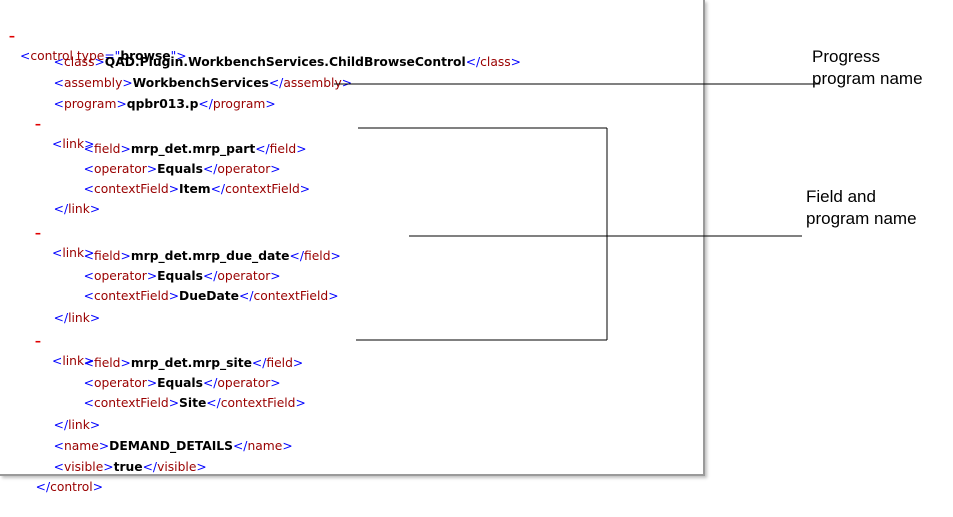 This screenshot has height=517, width=953. Describe the element at coordinates (71, 487) in the screenshot. I see `control-close-tag: control` at that location.